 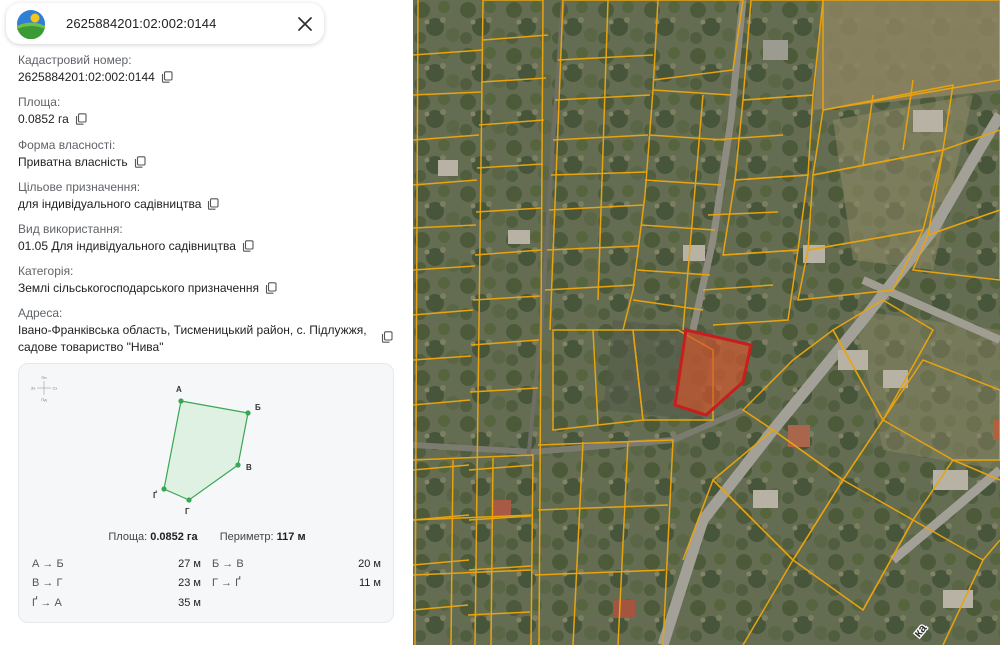 I want to click on vertex-label-g: Г, so click(x=187, y=511).